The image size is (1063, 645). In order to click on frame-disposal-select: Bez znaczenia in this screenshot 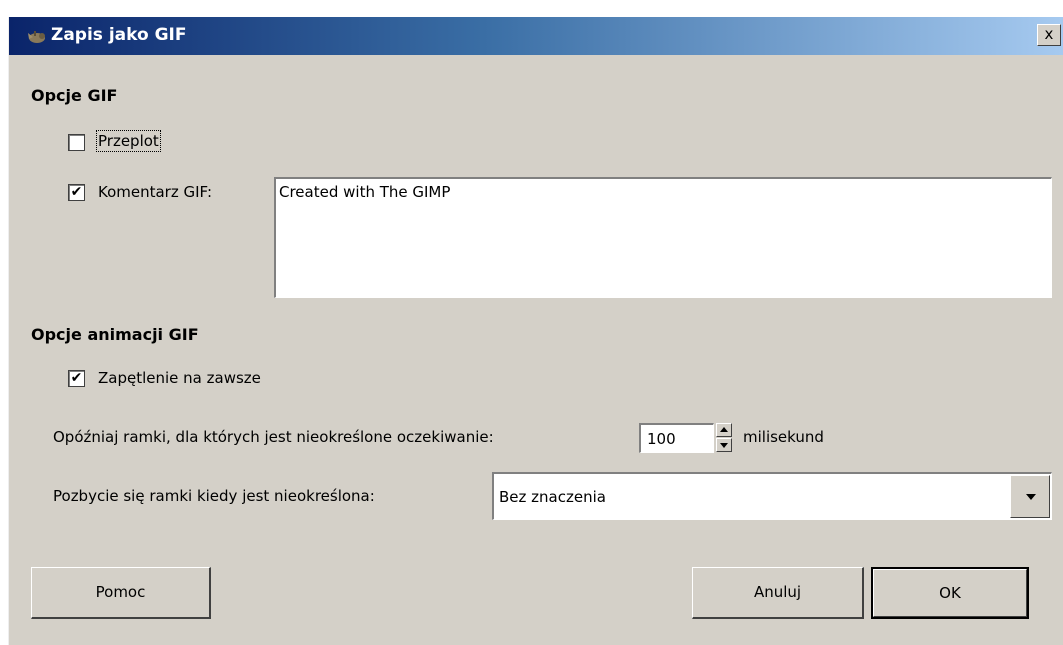, I will do `click(772, 496)`.